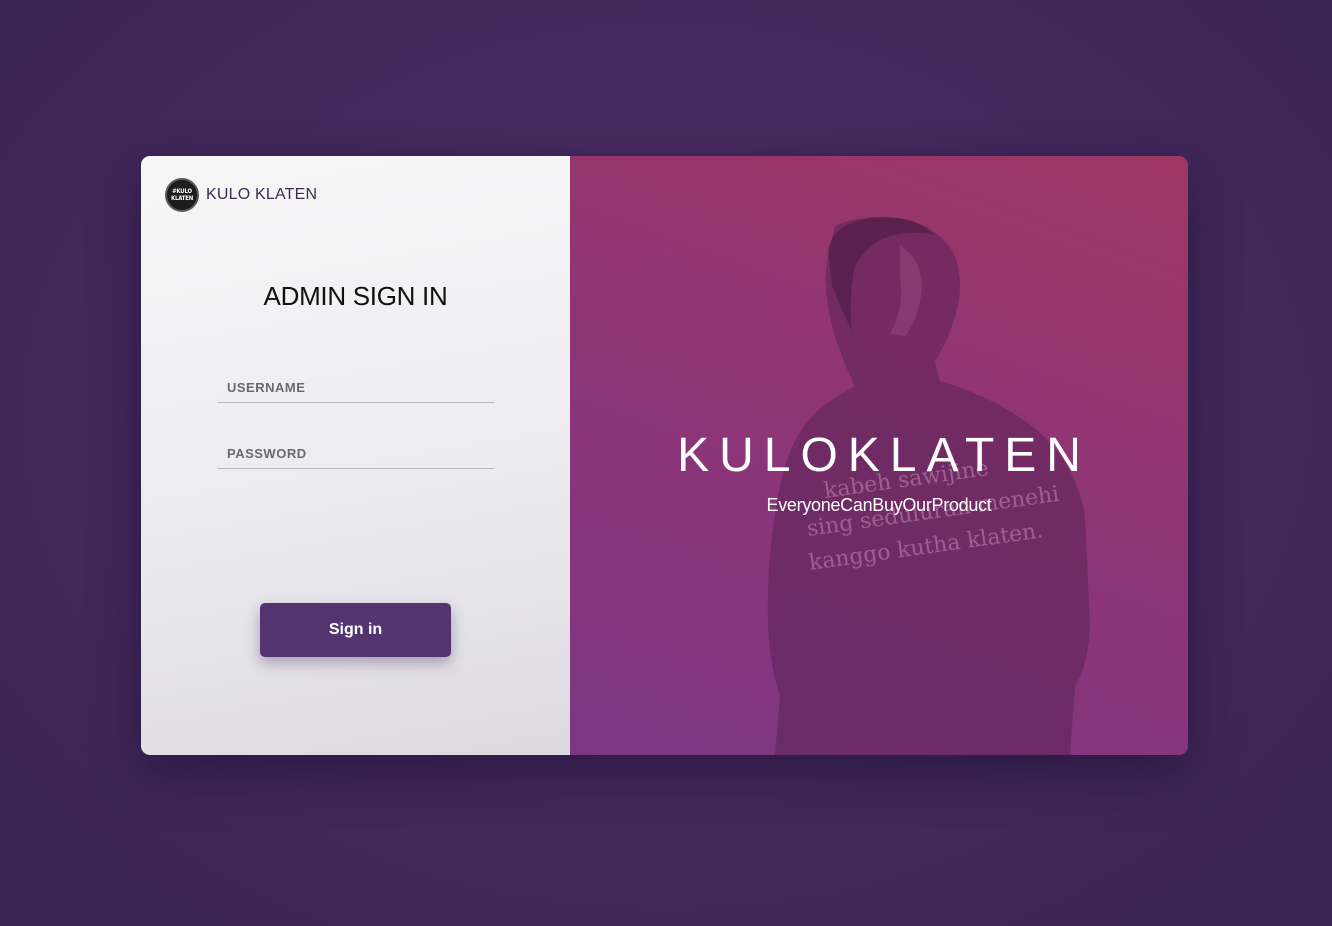 Image resolution: width=1332 pixels, height=926 pixels. I want to click on hero-tagline: EveryoneCanBuyOurProduct, so click(879, 505).